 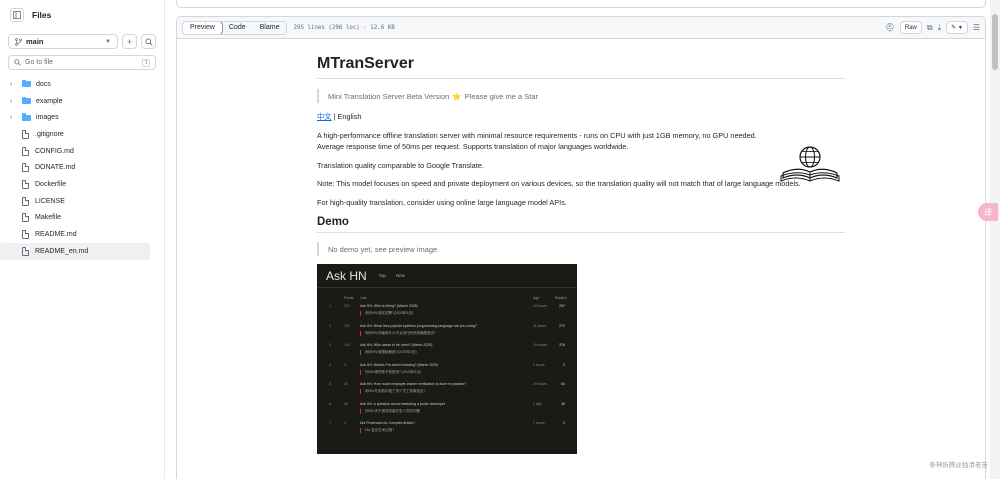 What do you see at coordinates (345, 364) in the screenshot?
I see `preview-points: 3` at bounding box center [345, 364].